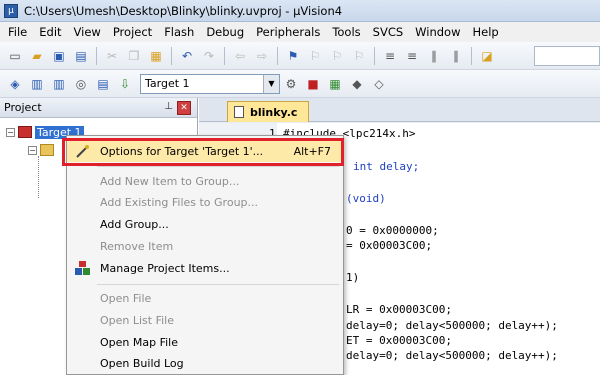 The height and width of the screenshot is (375, 600). What do you see at coordinates (389, 245) in the screenshot?
I see `code-line: = 0x00003C00;` at bounding box center [389, 245].